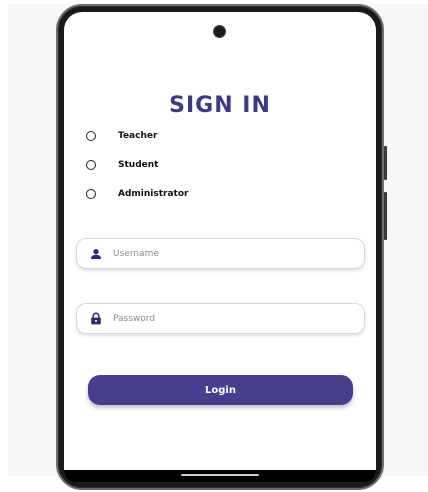 The height and width of the screenshot is (492, 428). I want to click on volume-button, so click(385, 163).